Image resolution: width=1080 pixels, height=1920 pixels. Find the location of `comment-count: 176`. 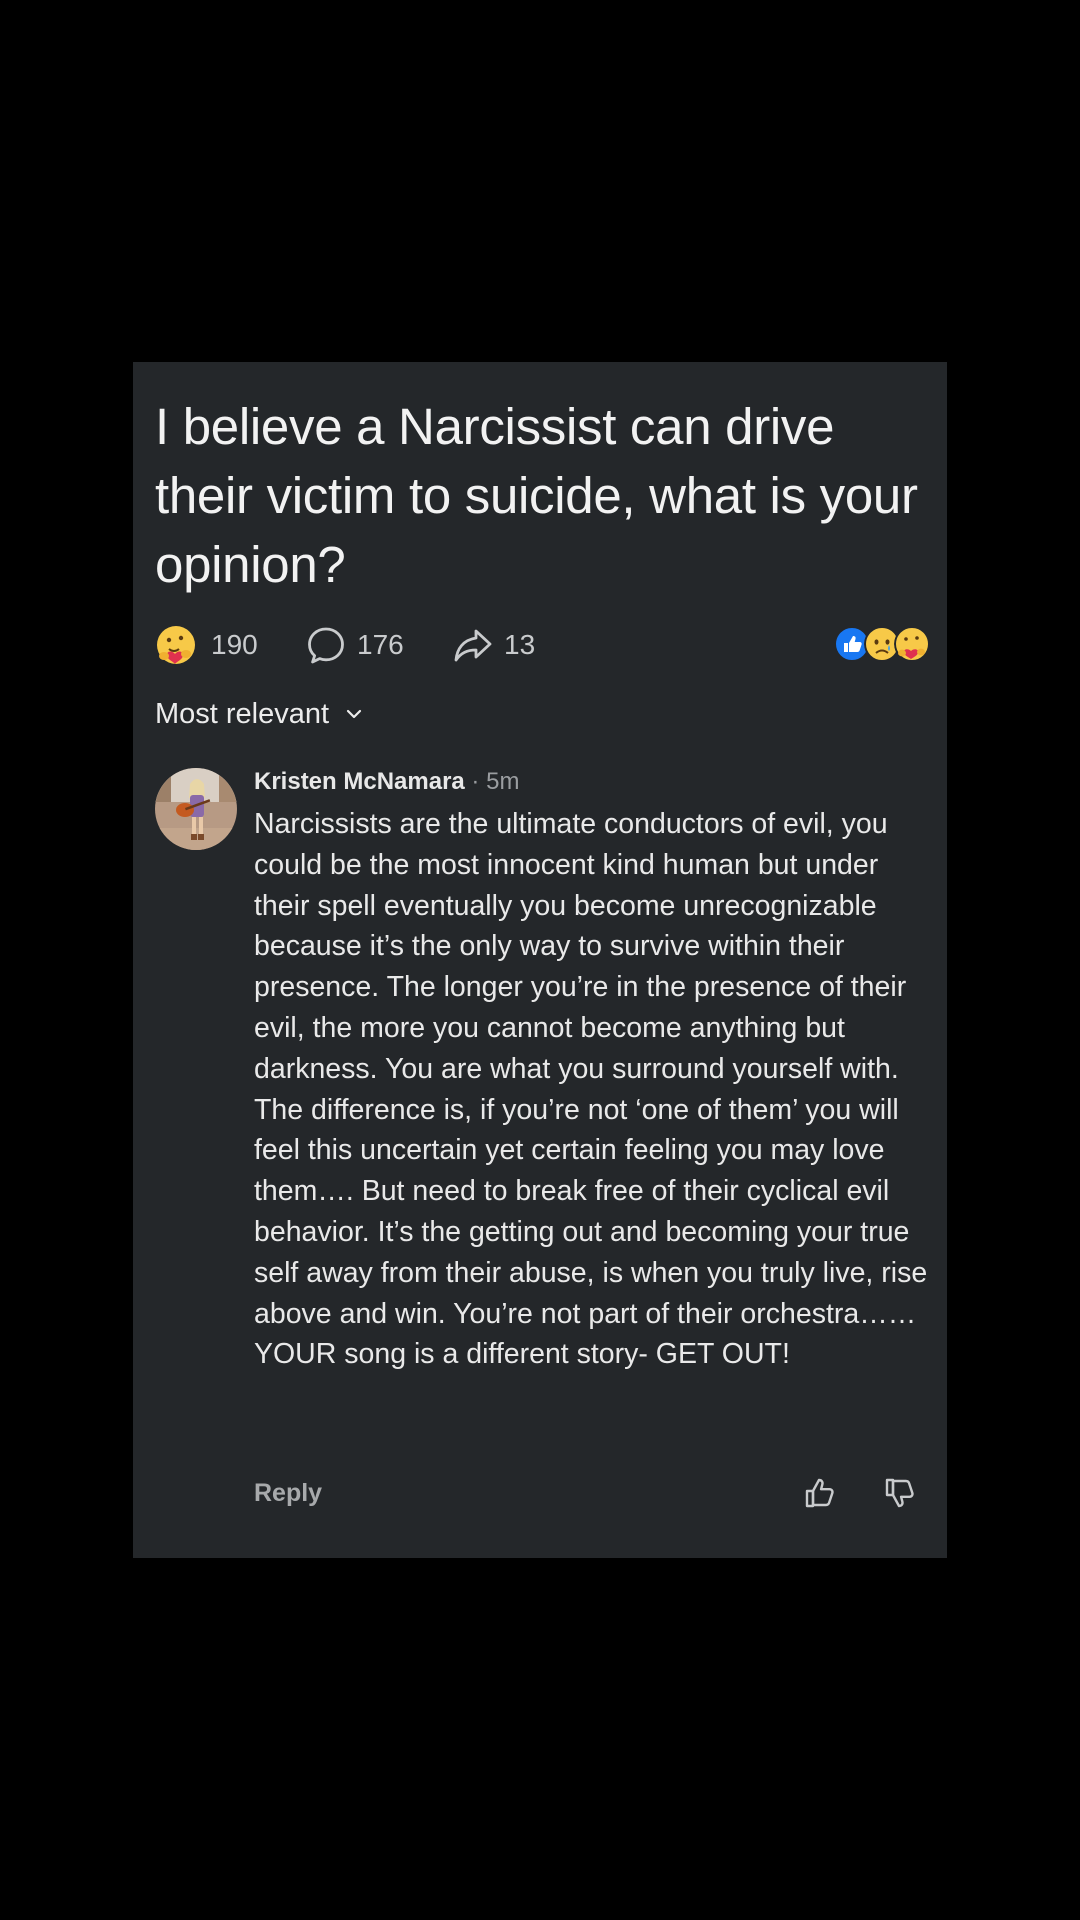

comment-count: 176 is located at coordinates (380, 644).